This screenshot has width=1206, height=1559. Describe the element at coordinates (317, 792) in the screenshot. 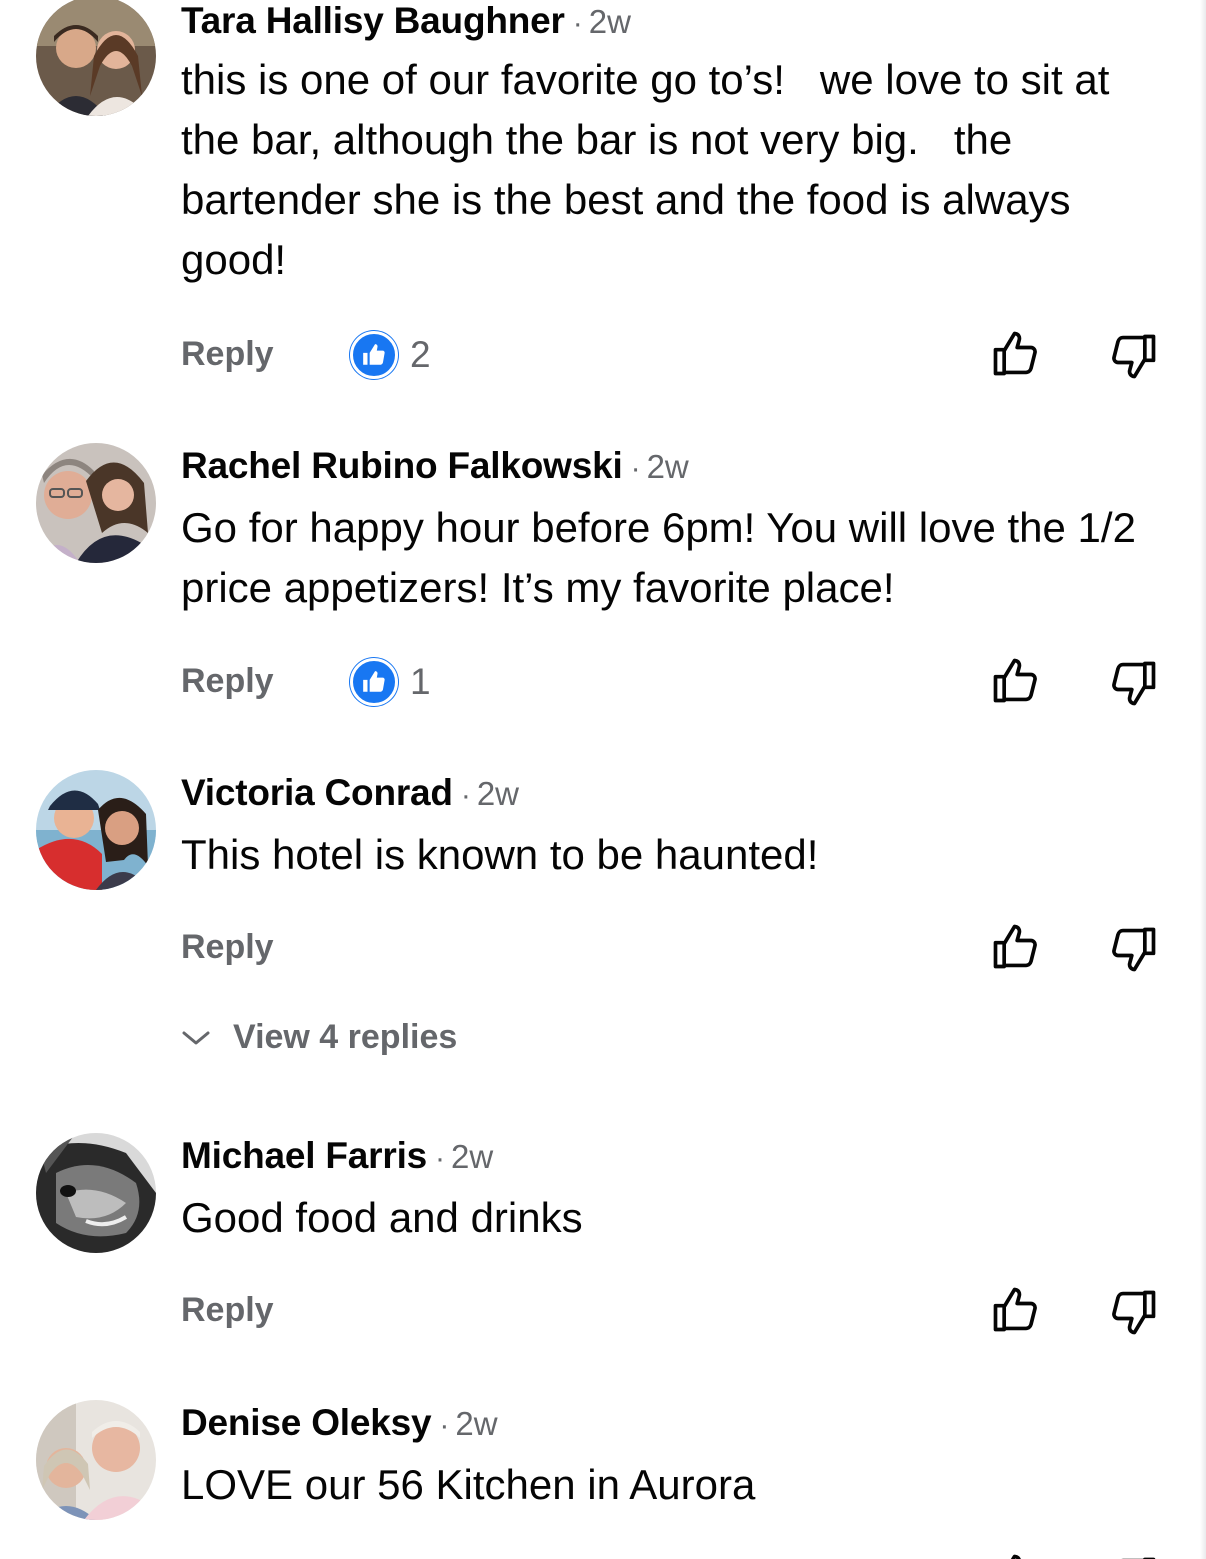

I see `author-name: Victoria Conrad` at that location.